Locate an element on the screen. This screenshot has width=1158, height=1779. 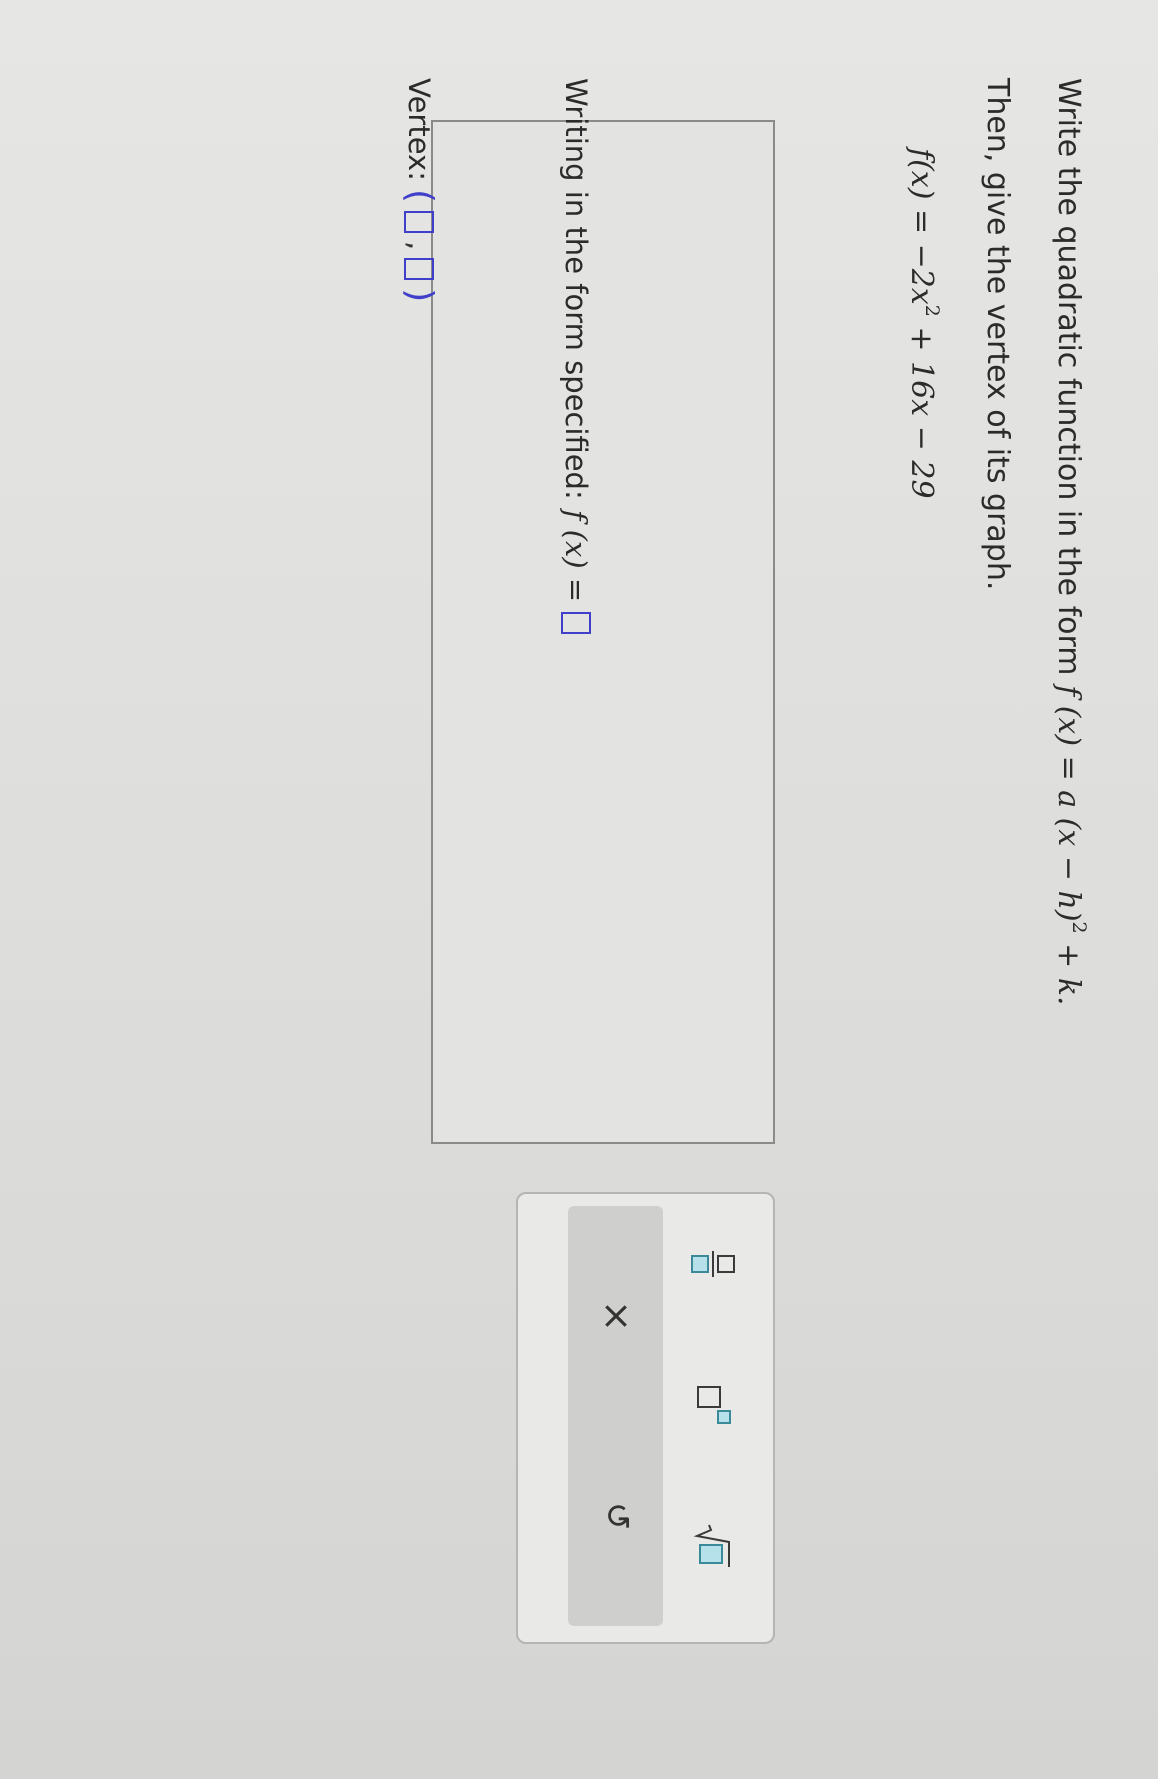
palette-action-bar: × ↺ is located at coordinates (615, 1416).